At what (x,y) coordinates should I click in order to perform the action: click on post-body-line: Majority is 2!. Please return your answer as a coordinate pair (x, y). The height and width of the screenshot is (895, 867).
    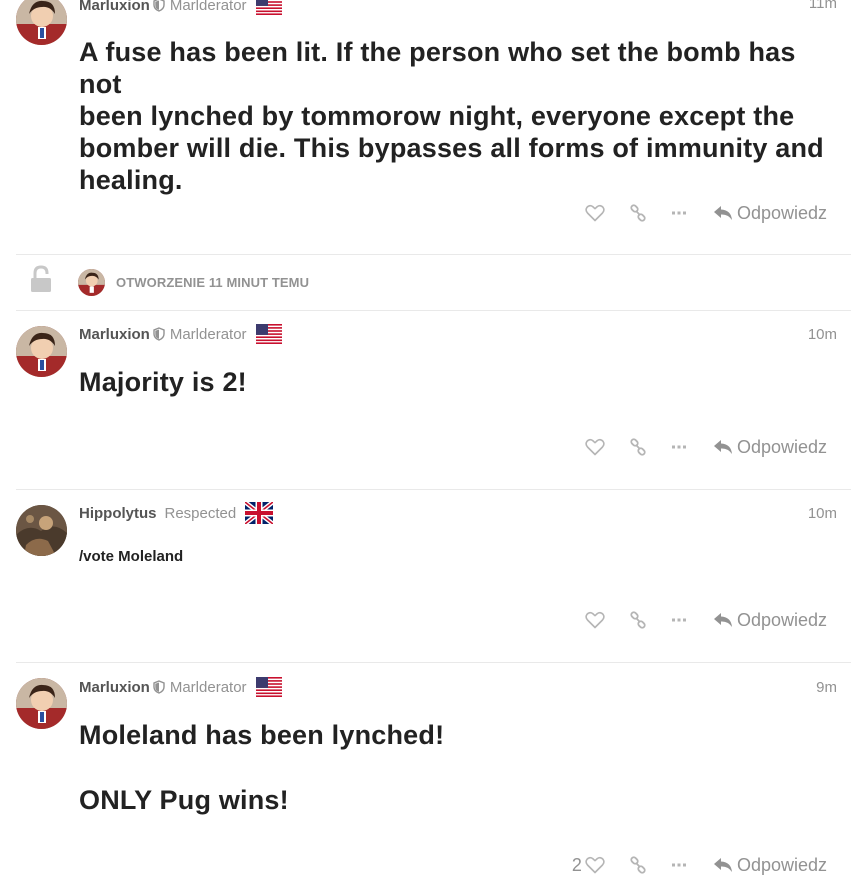
    Looking at the image, I should click on (163, 382).